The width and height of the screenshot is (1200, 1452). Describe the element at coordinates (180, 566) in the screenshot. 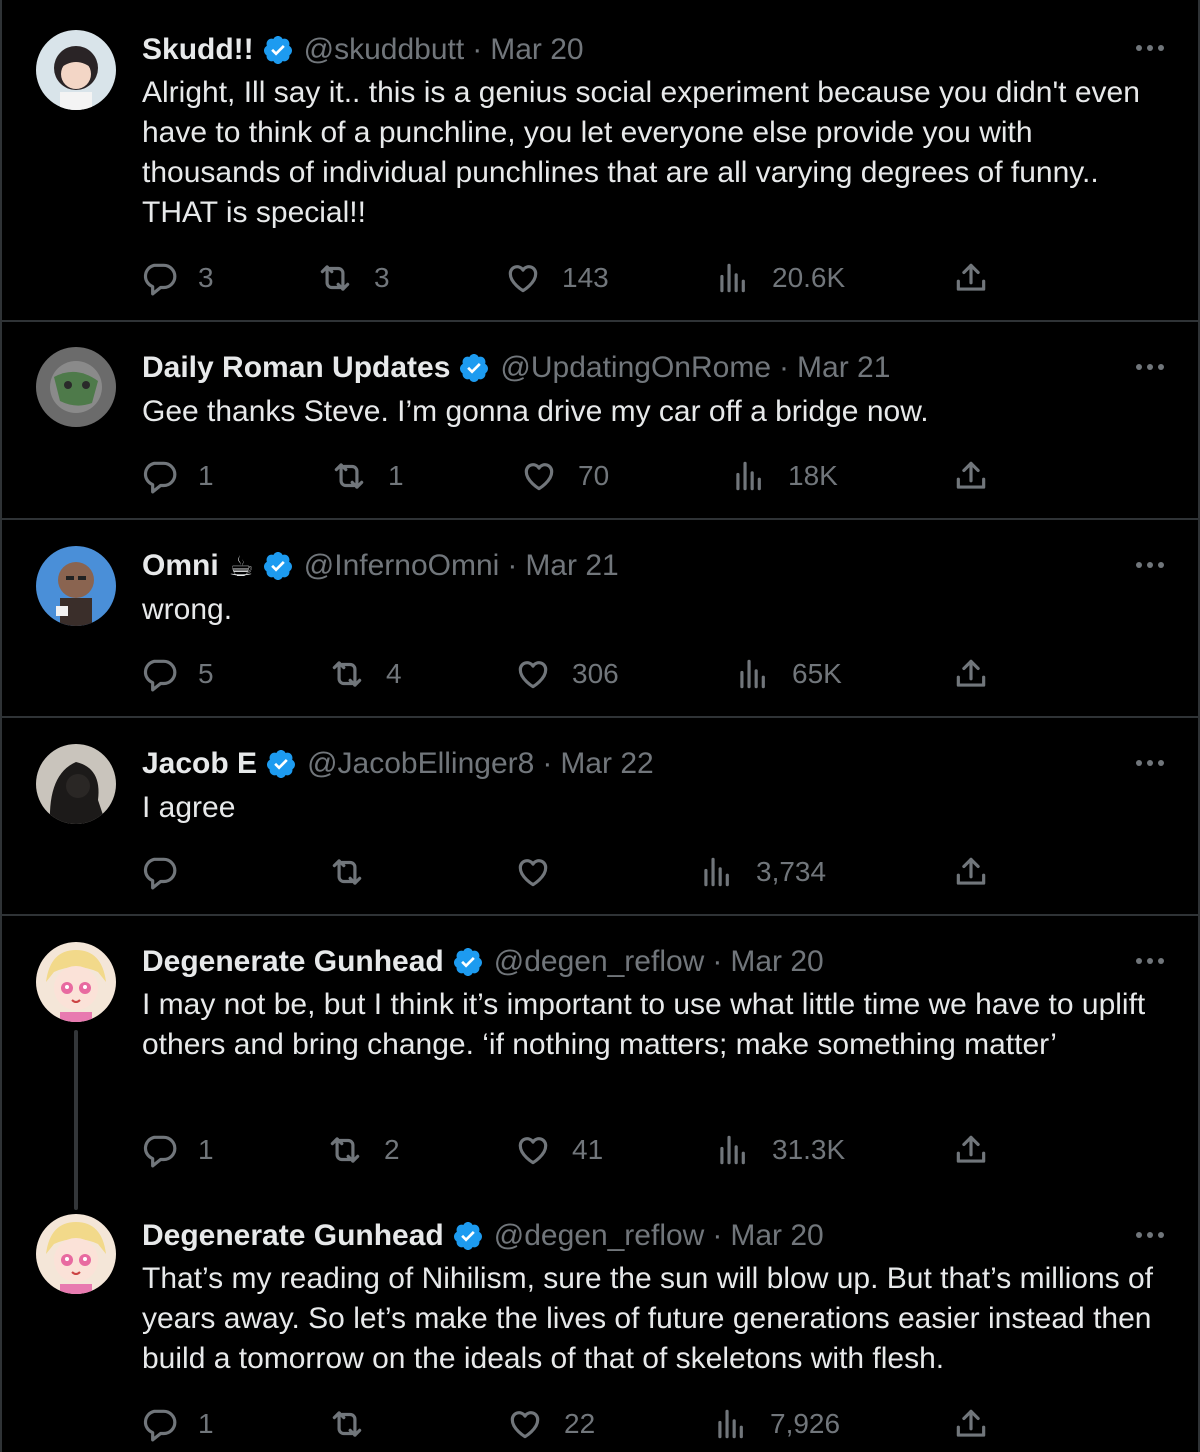

I see `display-name: Omni` at that location.